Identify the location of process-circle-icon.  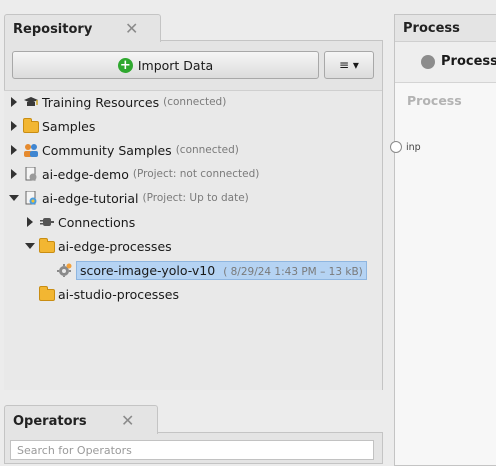
(428, 62).